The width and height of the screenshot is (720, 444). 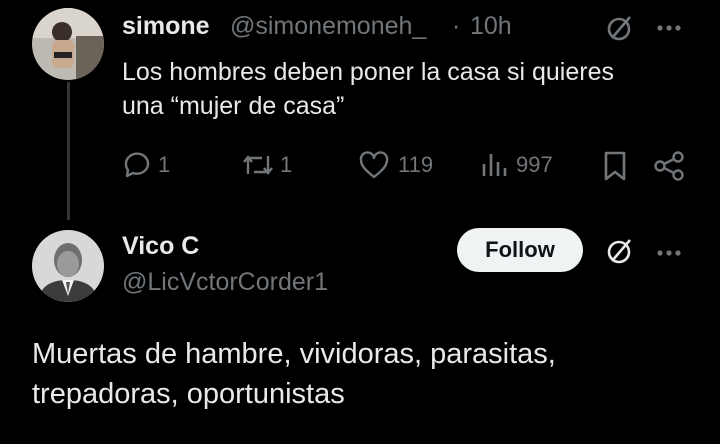 What do you see at coordinates (160, 246) in the screenshot?
I see `tweet2-display-name: Vico C` at bounding box center [160, 246].